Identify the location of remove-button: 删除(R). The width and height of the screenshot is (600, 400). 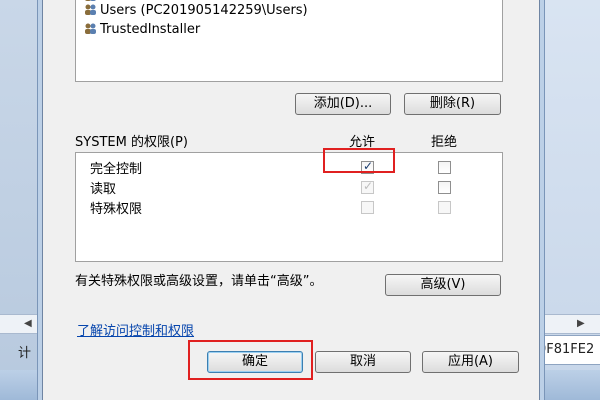
(452, 104).